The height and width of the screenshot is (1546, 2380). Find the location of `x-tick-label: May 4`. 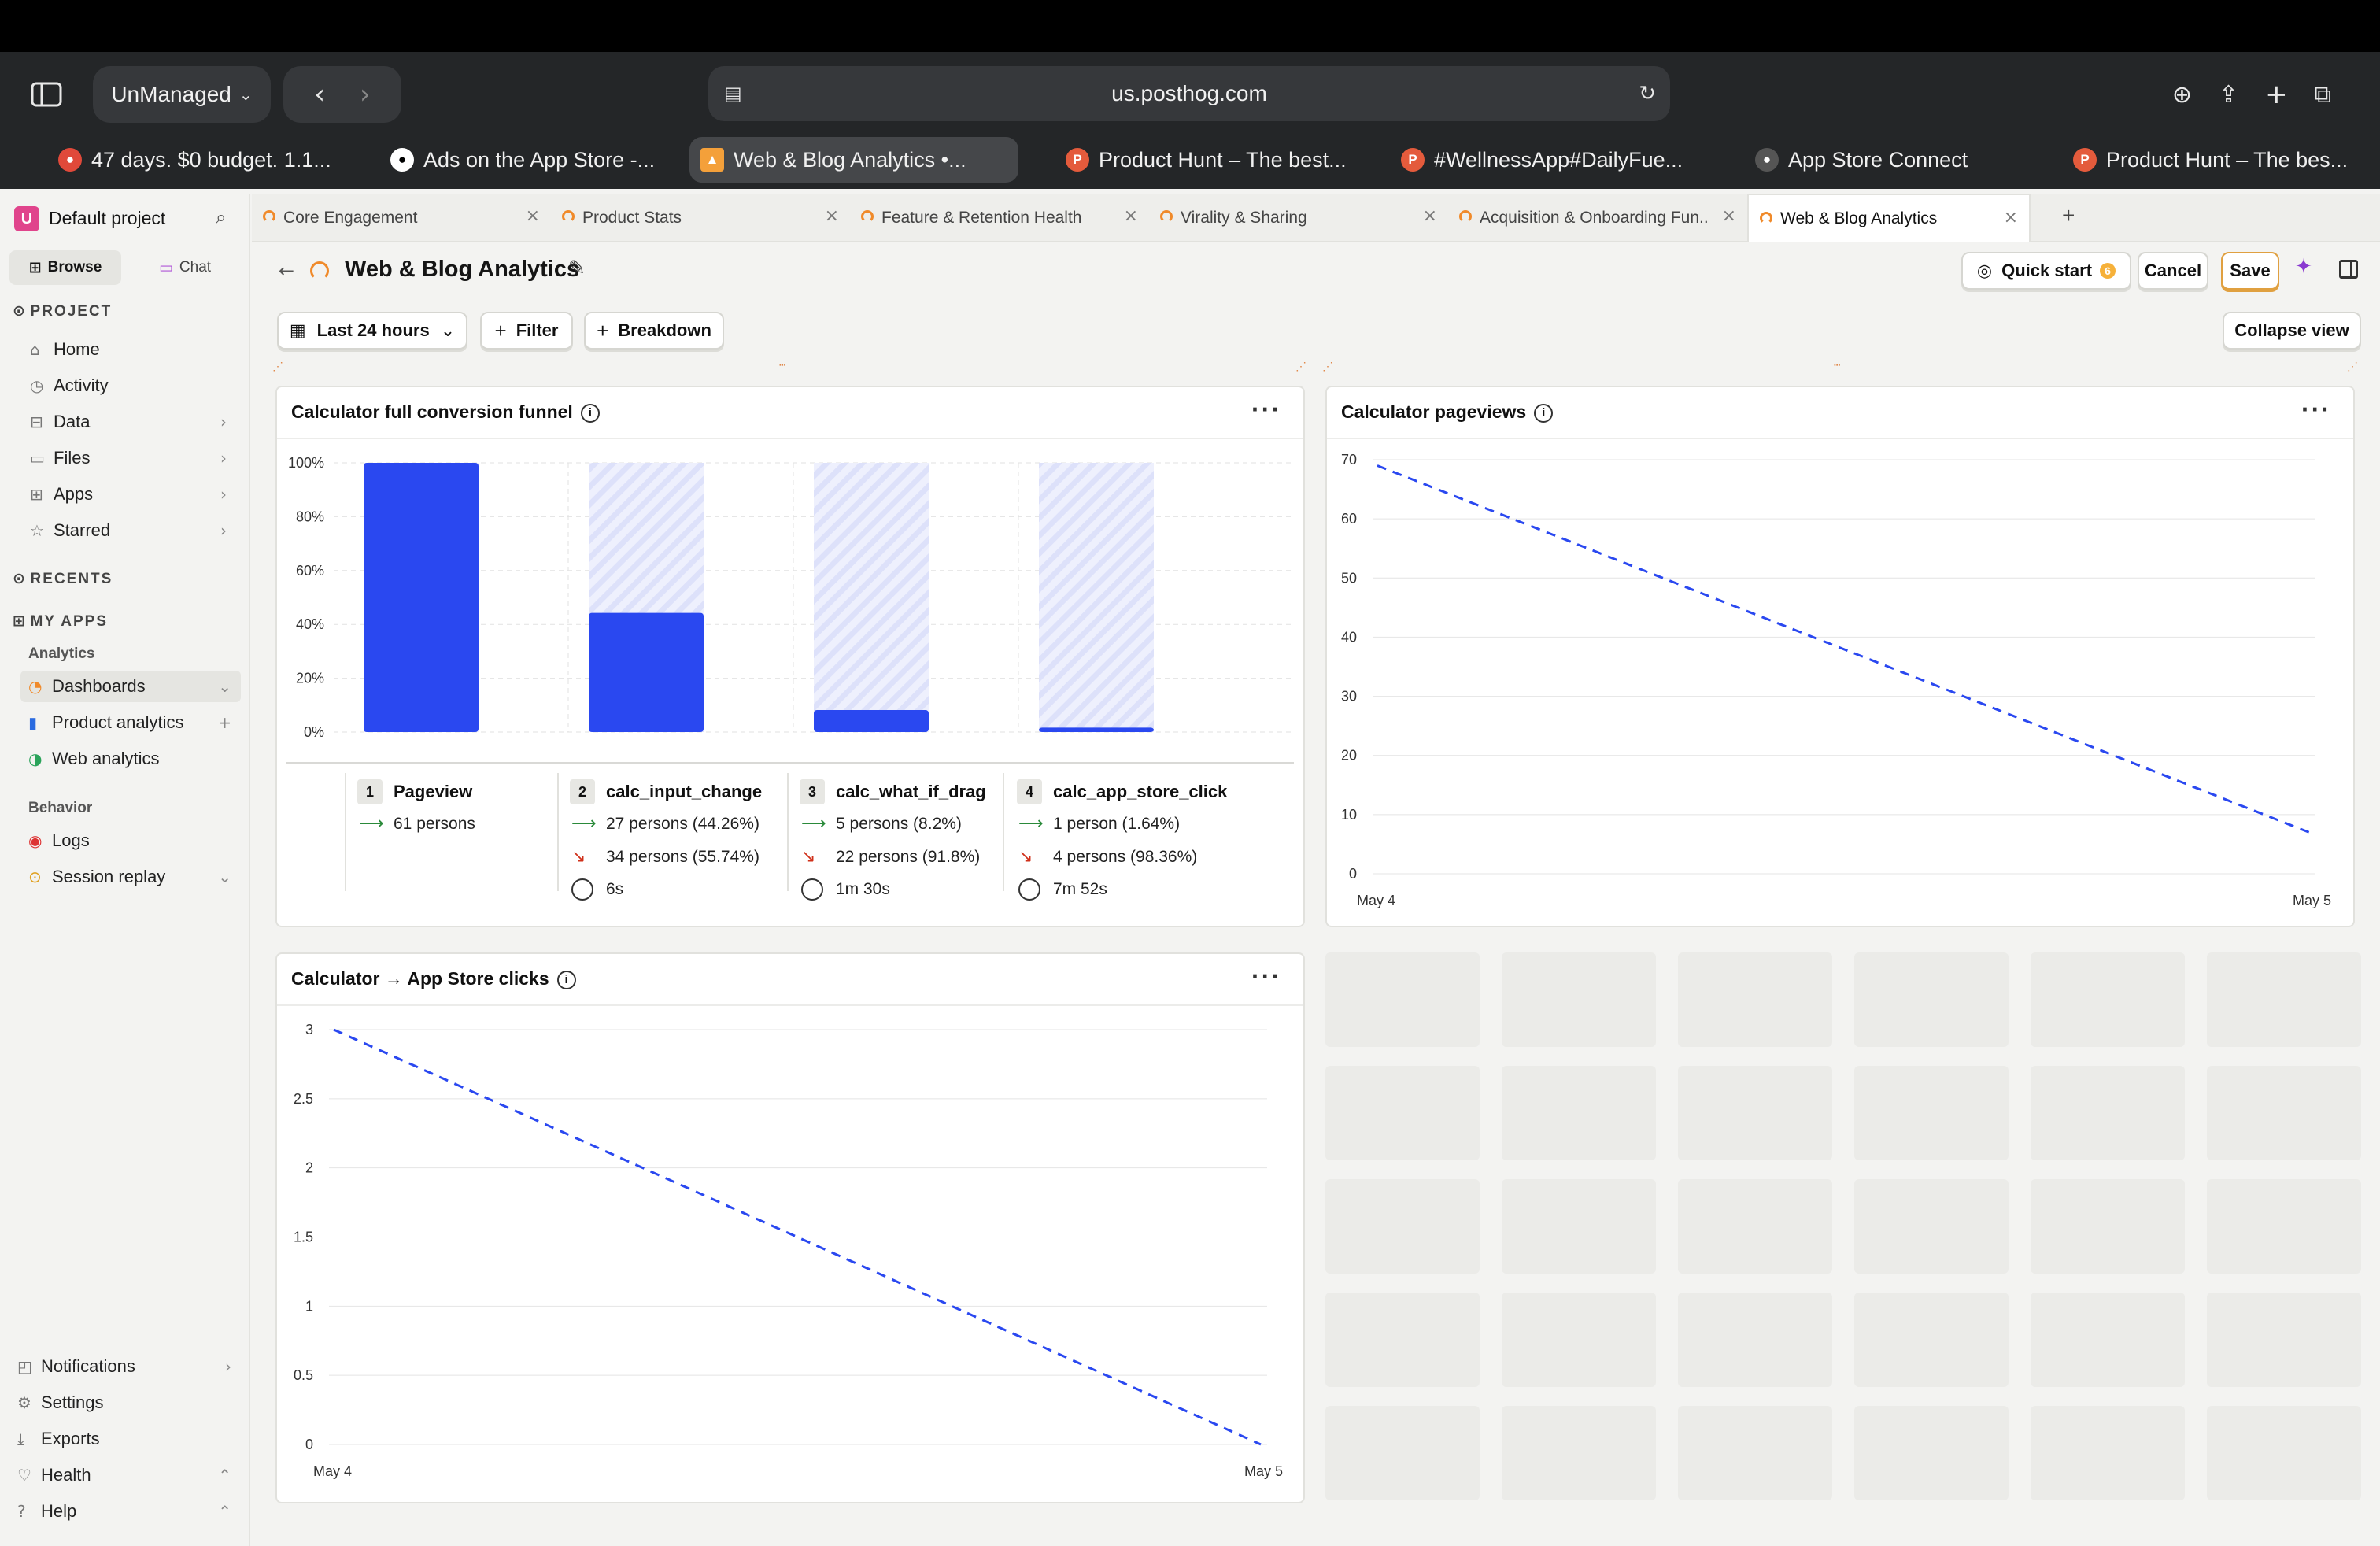

x-tick-label: May 4 is located at coordinates (1376, 900).